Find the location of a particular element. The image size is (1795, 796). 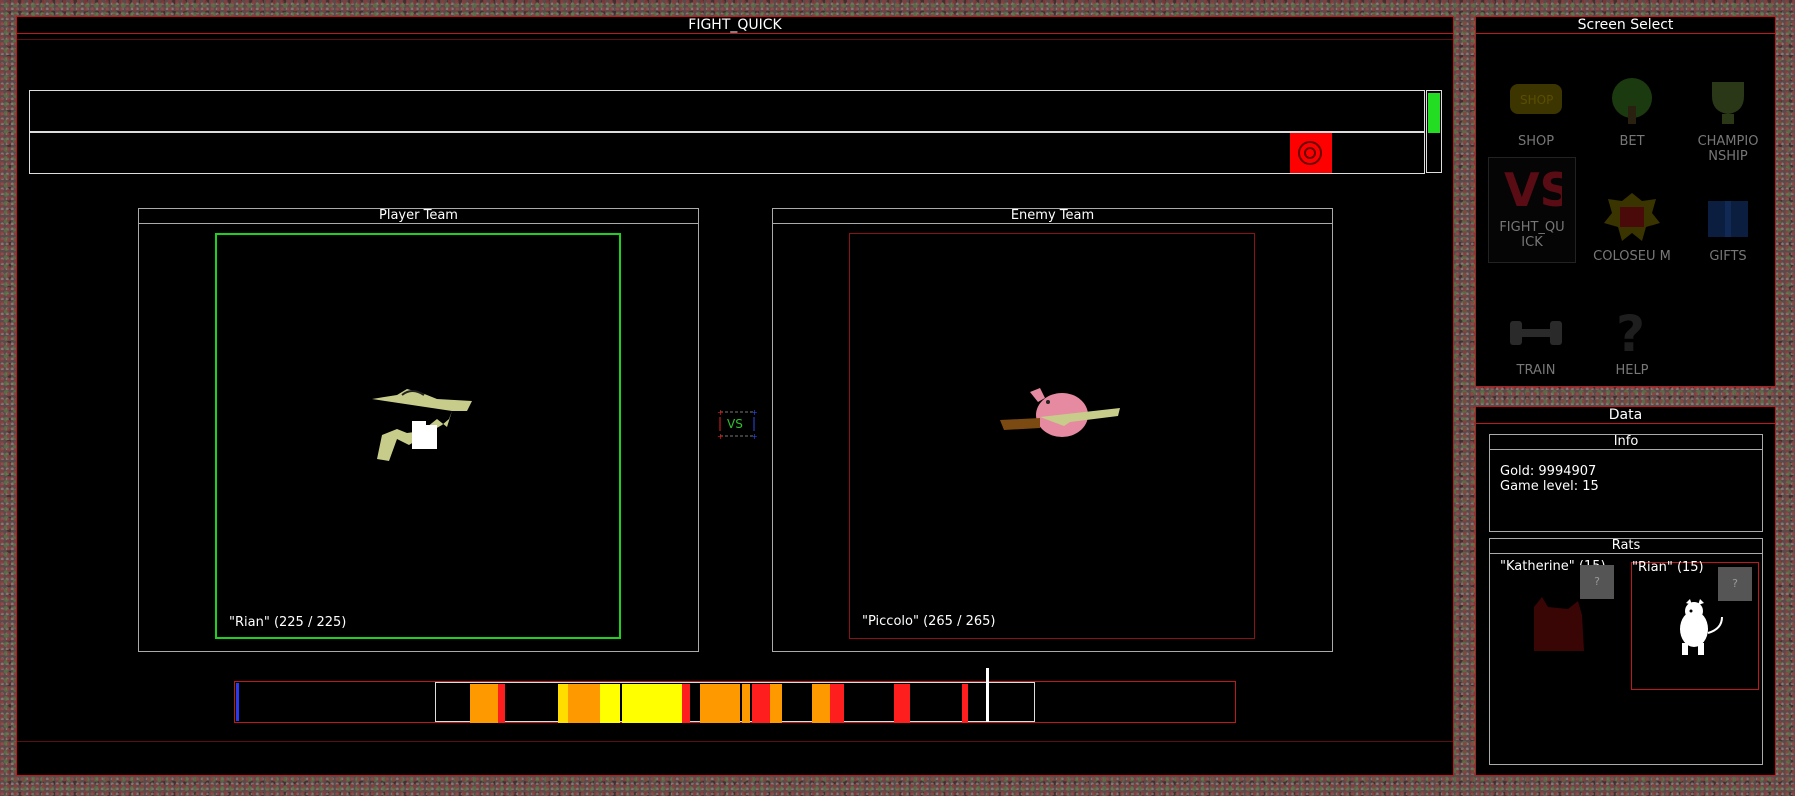

menu-gifts: GIFTS is located at coordinates (1728, 232).